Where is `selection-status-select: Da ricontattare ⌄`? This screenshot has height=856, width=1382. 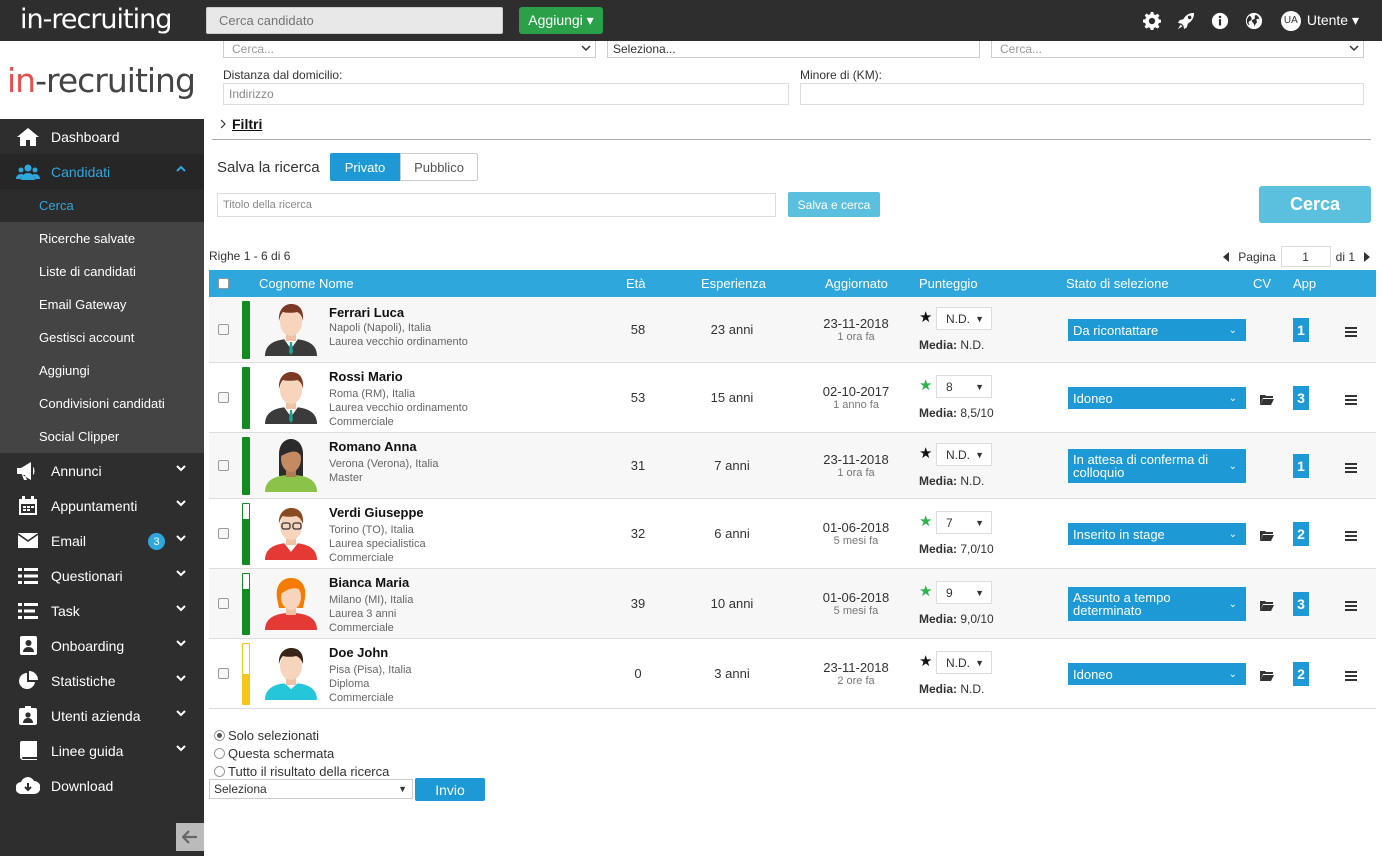
selection-status-select: Da ricontattare ⌄ is located at coordinates (1157, 330).